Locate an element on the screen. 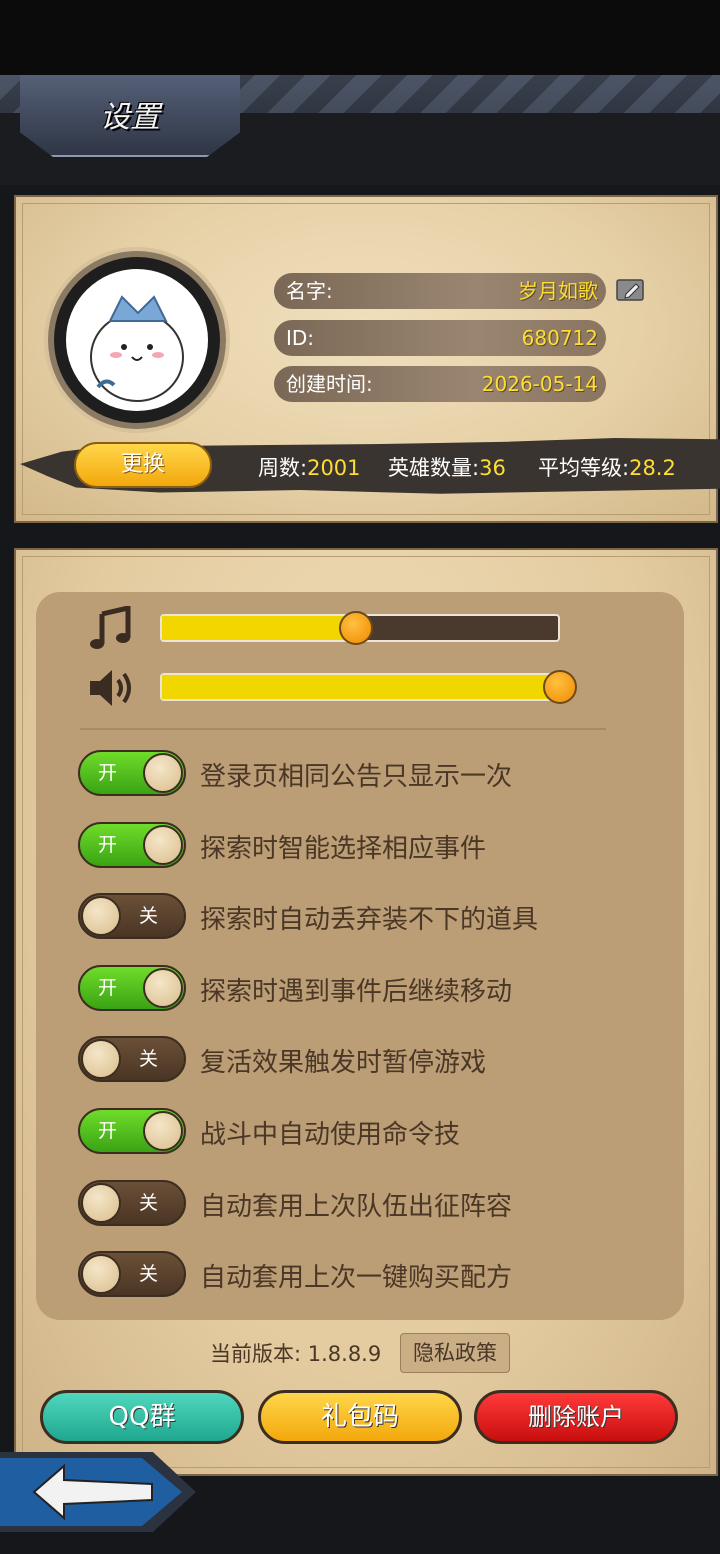 The width and height of the screenshot is (720, 1554). page-title: 设置 is located at coordinates (130, 117).